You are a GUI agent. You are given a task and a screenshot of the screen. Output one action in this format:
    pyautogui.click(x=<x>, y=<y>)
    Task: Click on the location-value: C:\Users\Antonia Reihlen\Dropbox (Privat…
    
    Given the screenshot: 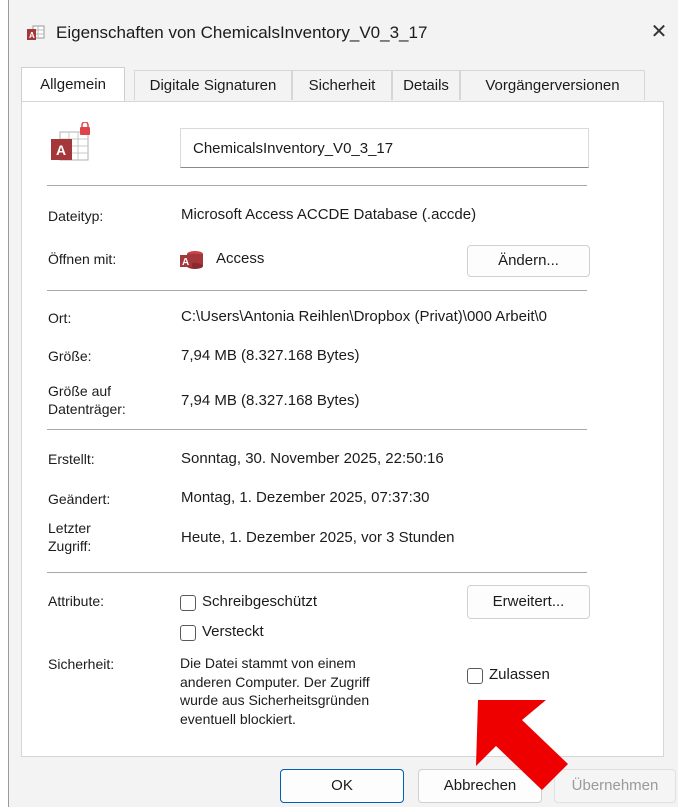 What is the action you would take?
    pyautogui.click(x=364, y=316)
    